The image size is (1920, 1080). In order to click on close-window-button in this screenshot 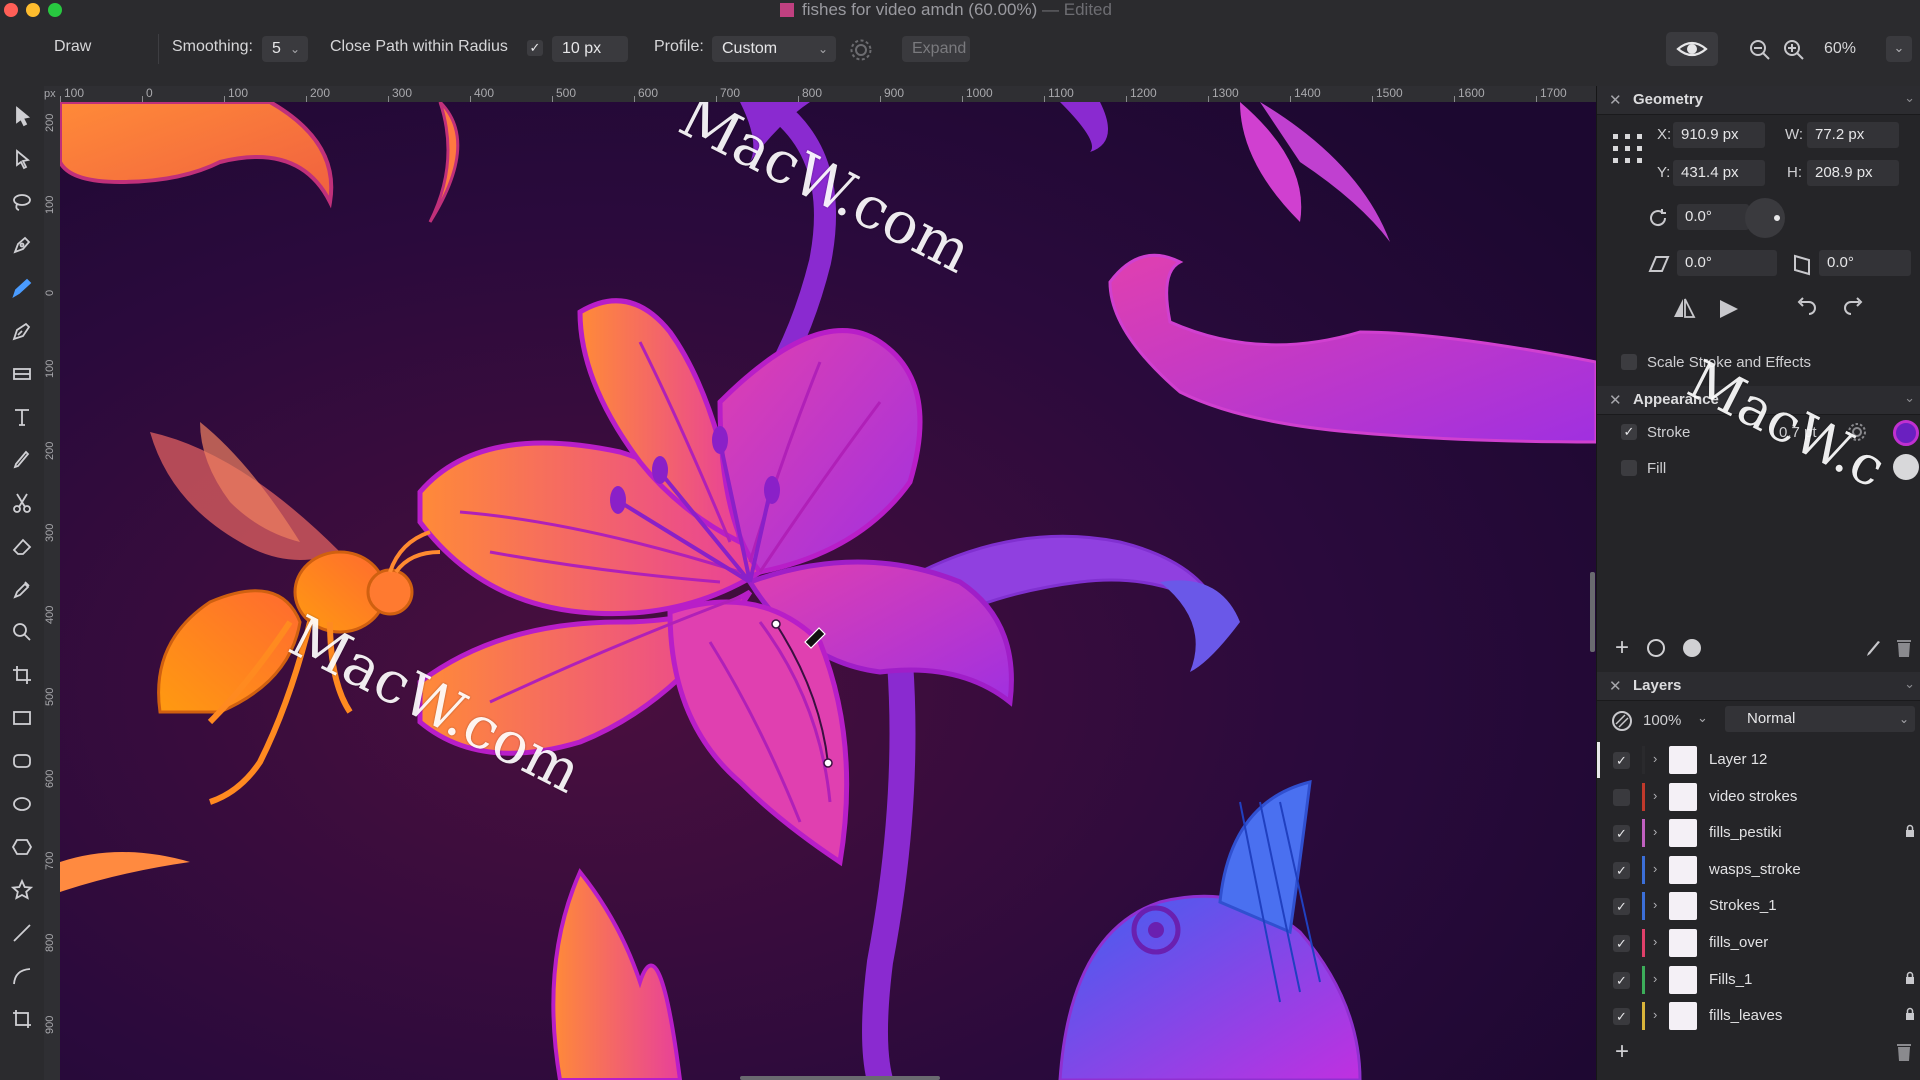, I will do `click(11, 10)`.